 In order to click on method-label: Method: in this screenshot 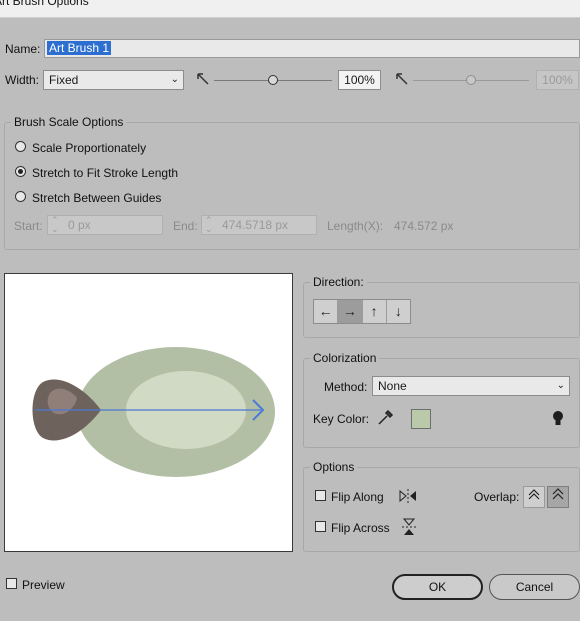, I will do `click(346, 387)`.